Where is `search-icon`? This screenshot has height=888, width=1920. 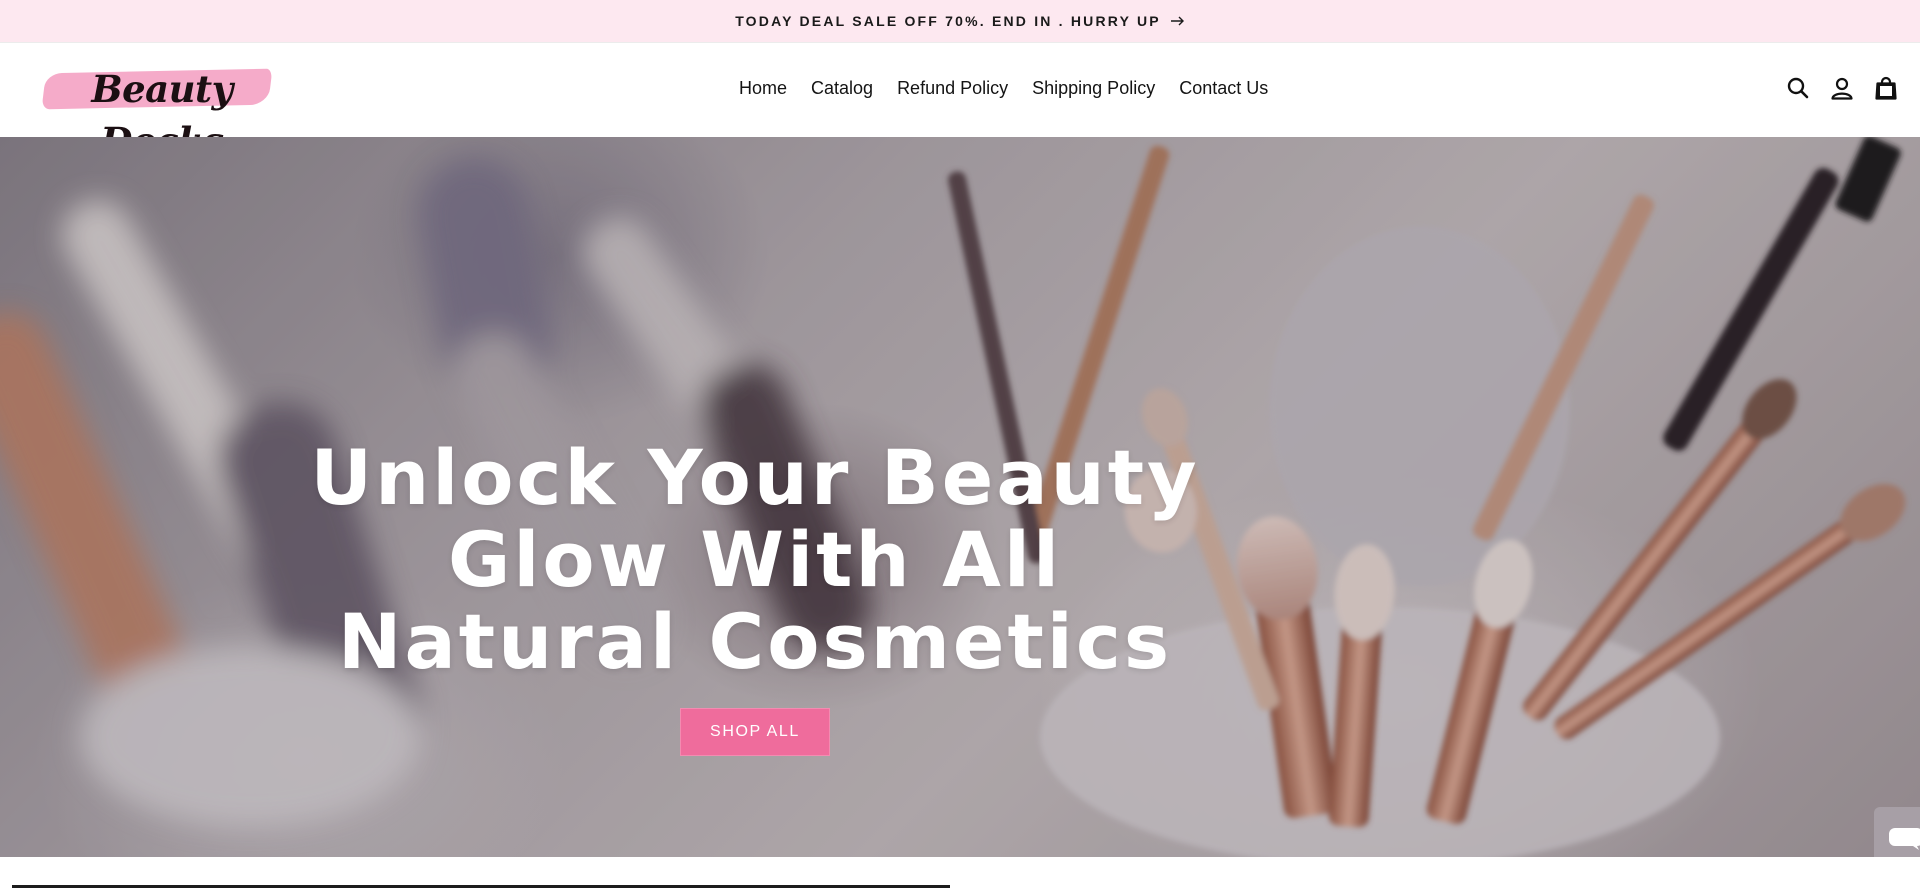 search-icon is located at coordinates (1798, 88).